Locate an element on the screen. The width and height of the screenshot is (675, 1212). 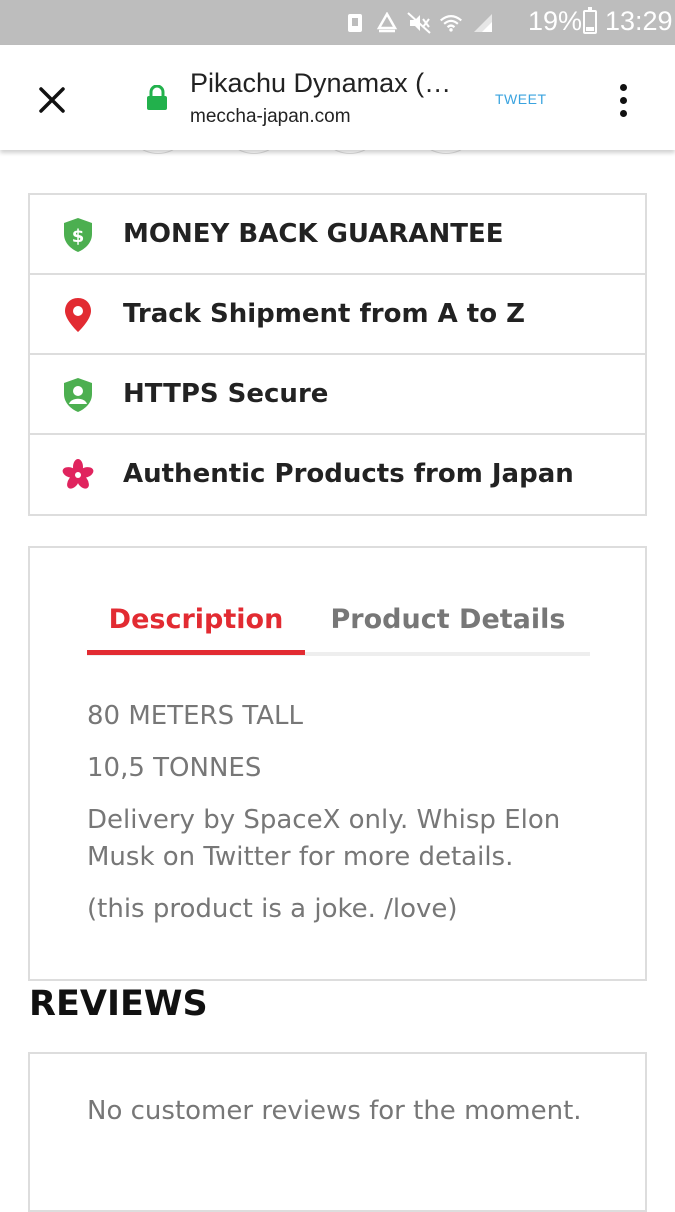
status-icons is located at coordinates (419, 23).